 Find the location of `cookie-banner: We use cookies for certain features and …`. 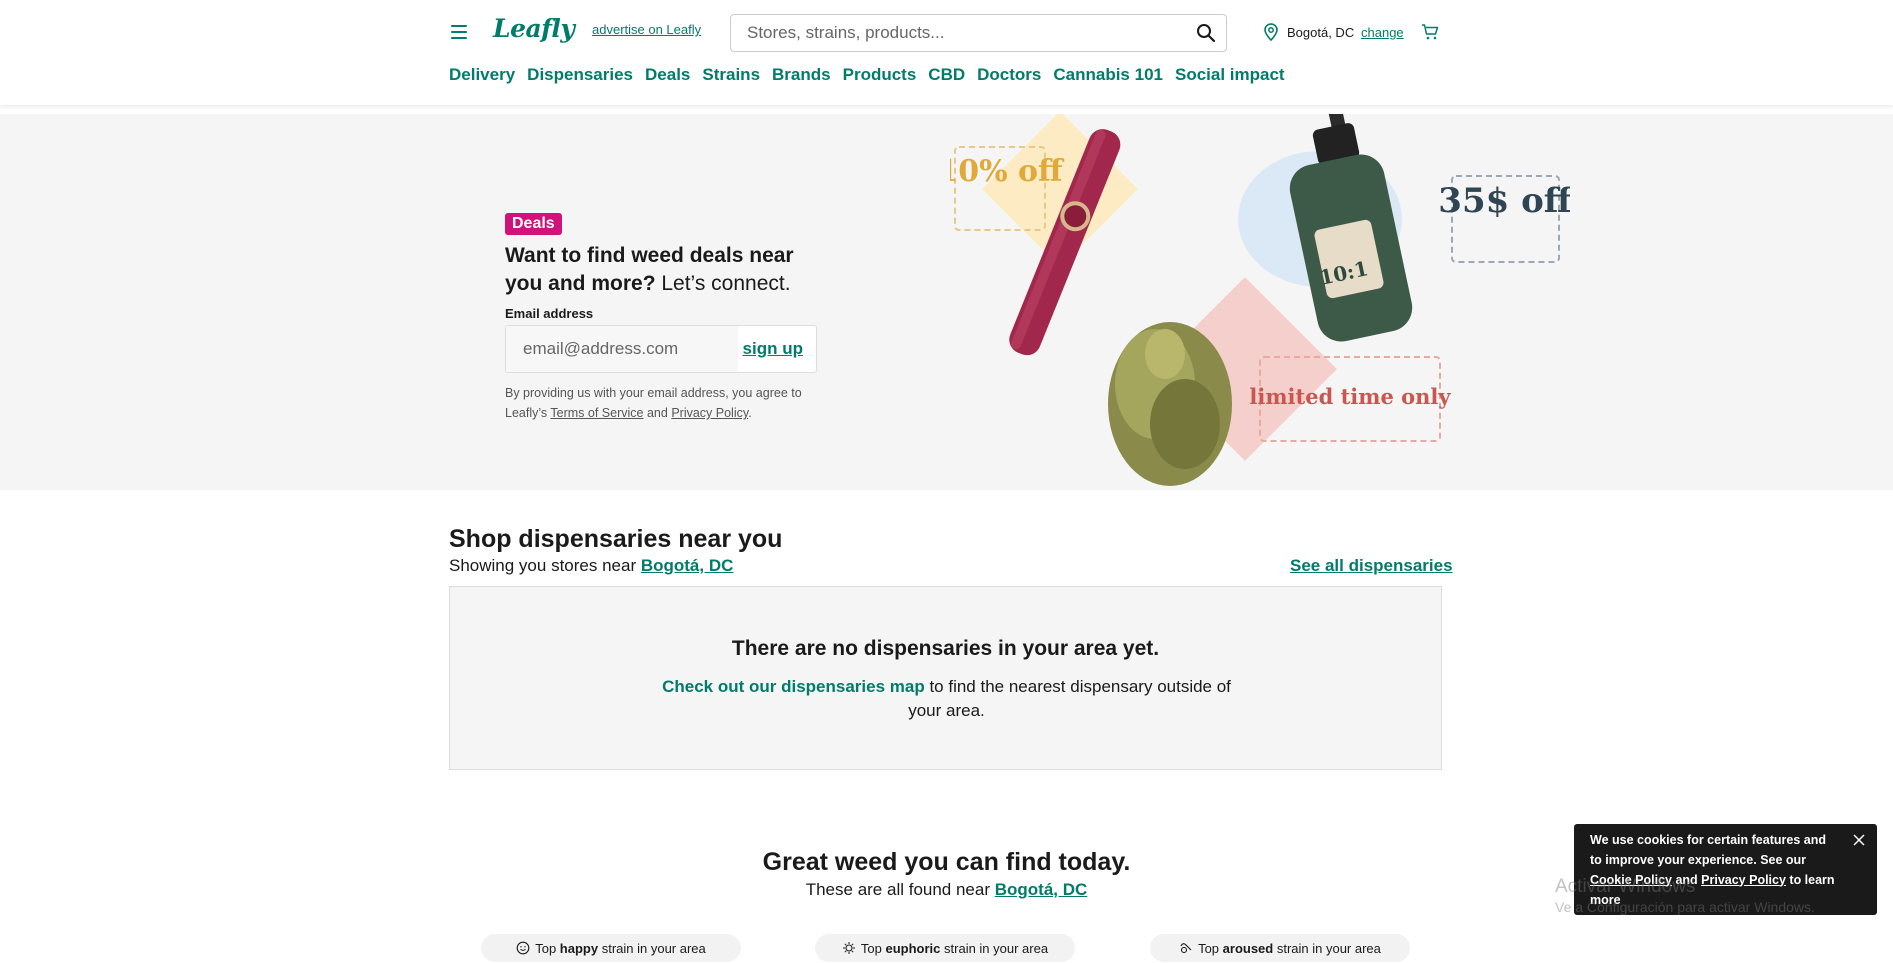

cookie-banner: We use cookies for certain features and … is located at coordinates (1725, 869).